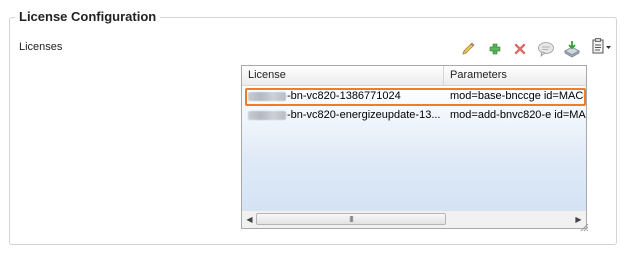  I want to click on delete-icon, so click(520, 50).